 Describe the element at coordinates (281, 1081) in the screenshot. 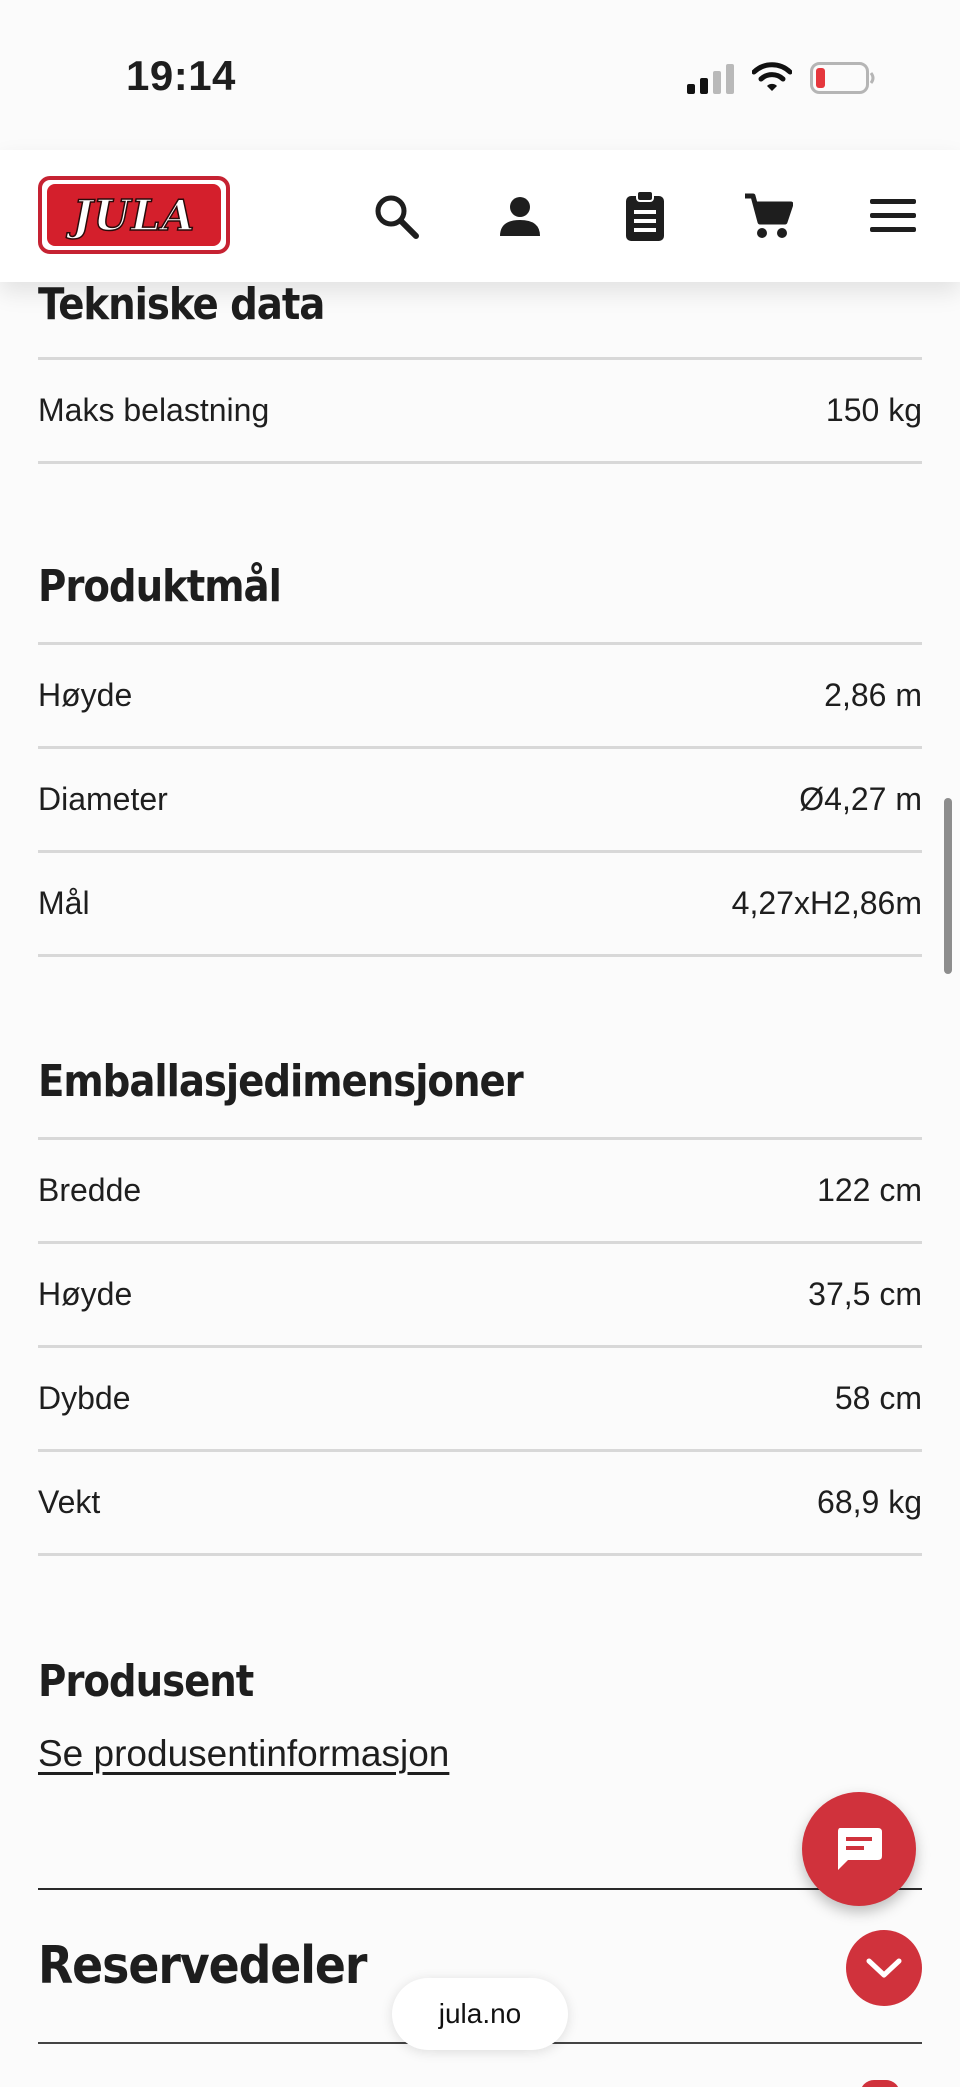

I see `section-title: Emballasjedimensjoner` at that location.